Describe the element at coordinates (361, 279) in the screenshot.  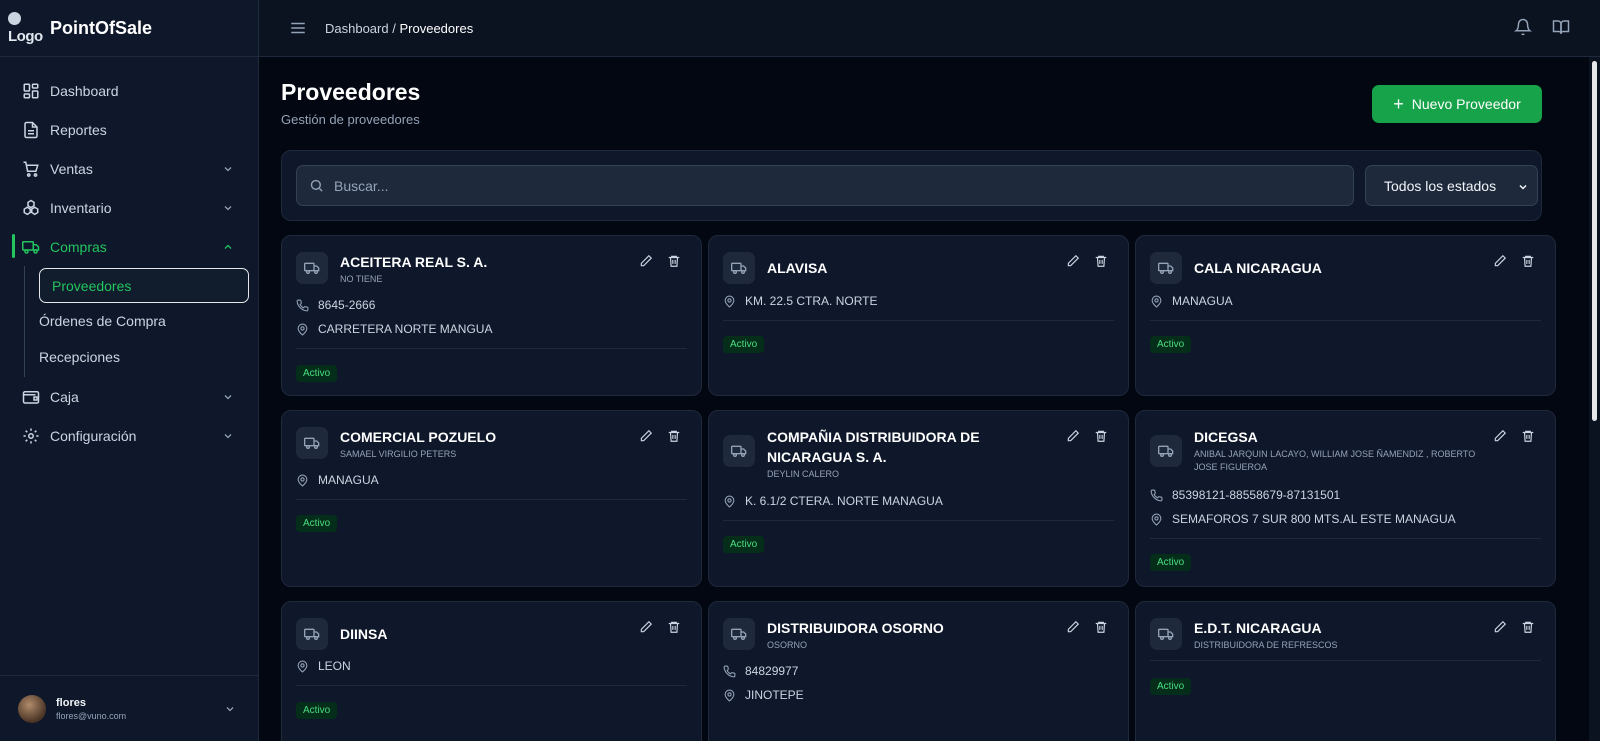
I see `provider-contact: NO TIENE` at that location.